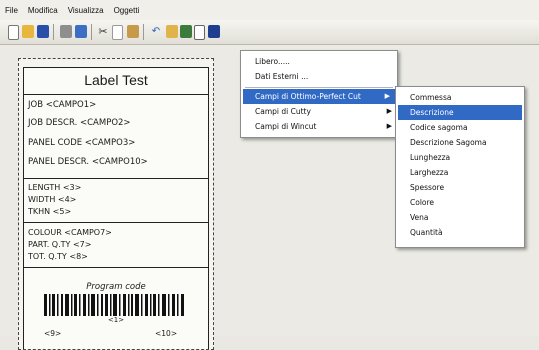  What do you see at coordinates (166, 333) in the screenshot?
I see `label-field-10: <10>` at bounding box center [166, 333].